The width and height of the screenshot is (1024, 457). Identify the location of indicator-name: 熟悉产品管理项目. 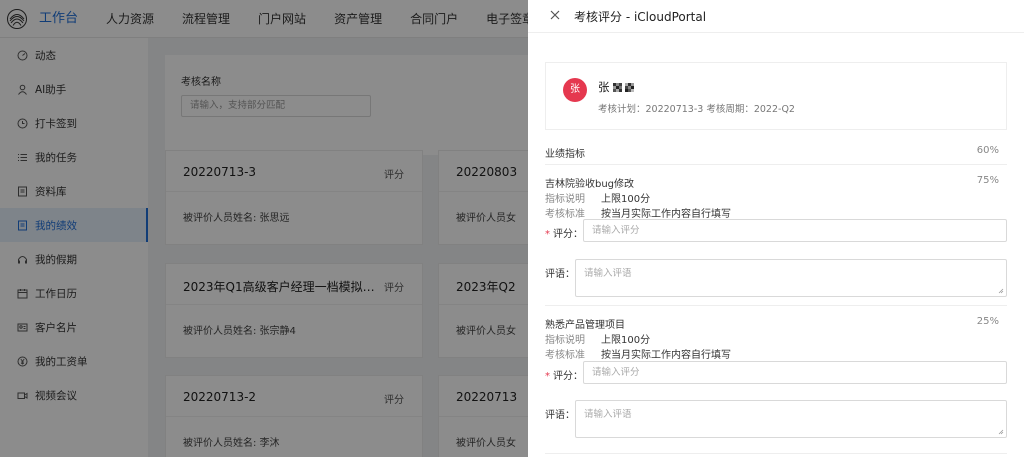
(585, 325).